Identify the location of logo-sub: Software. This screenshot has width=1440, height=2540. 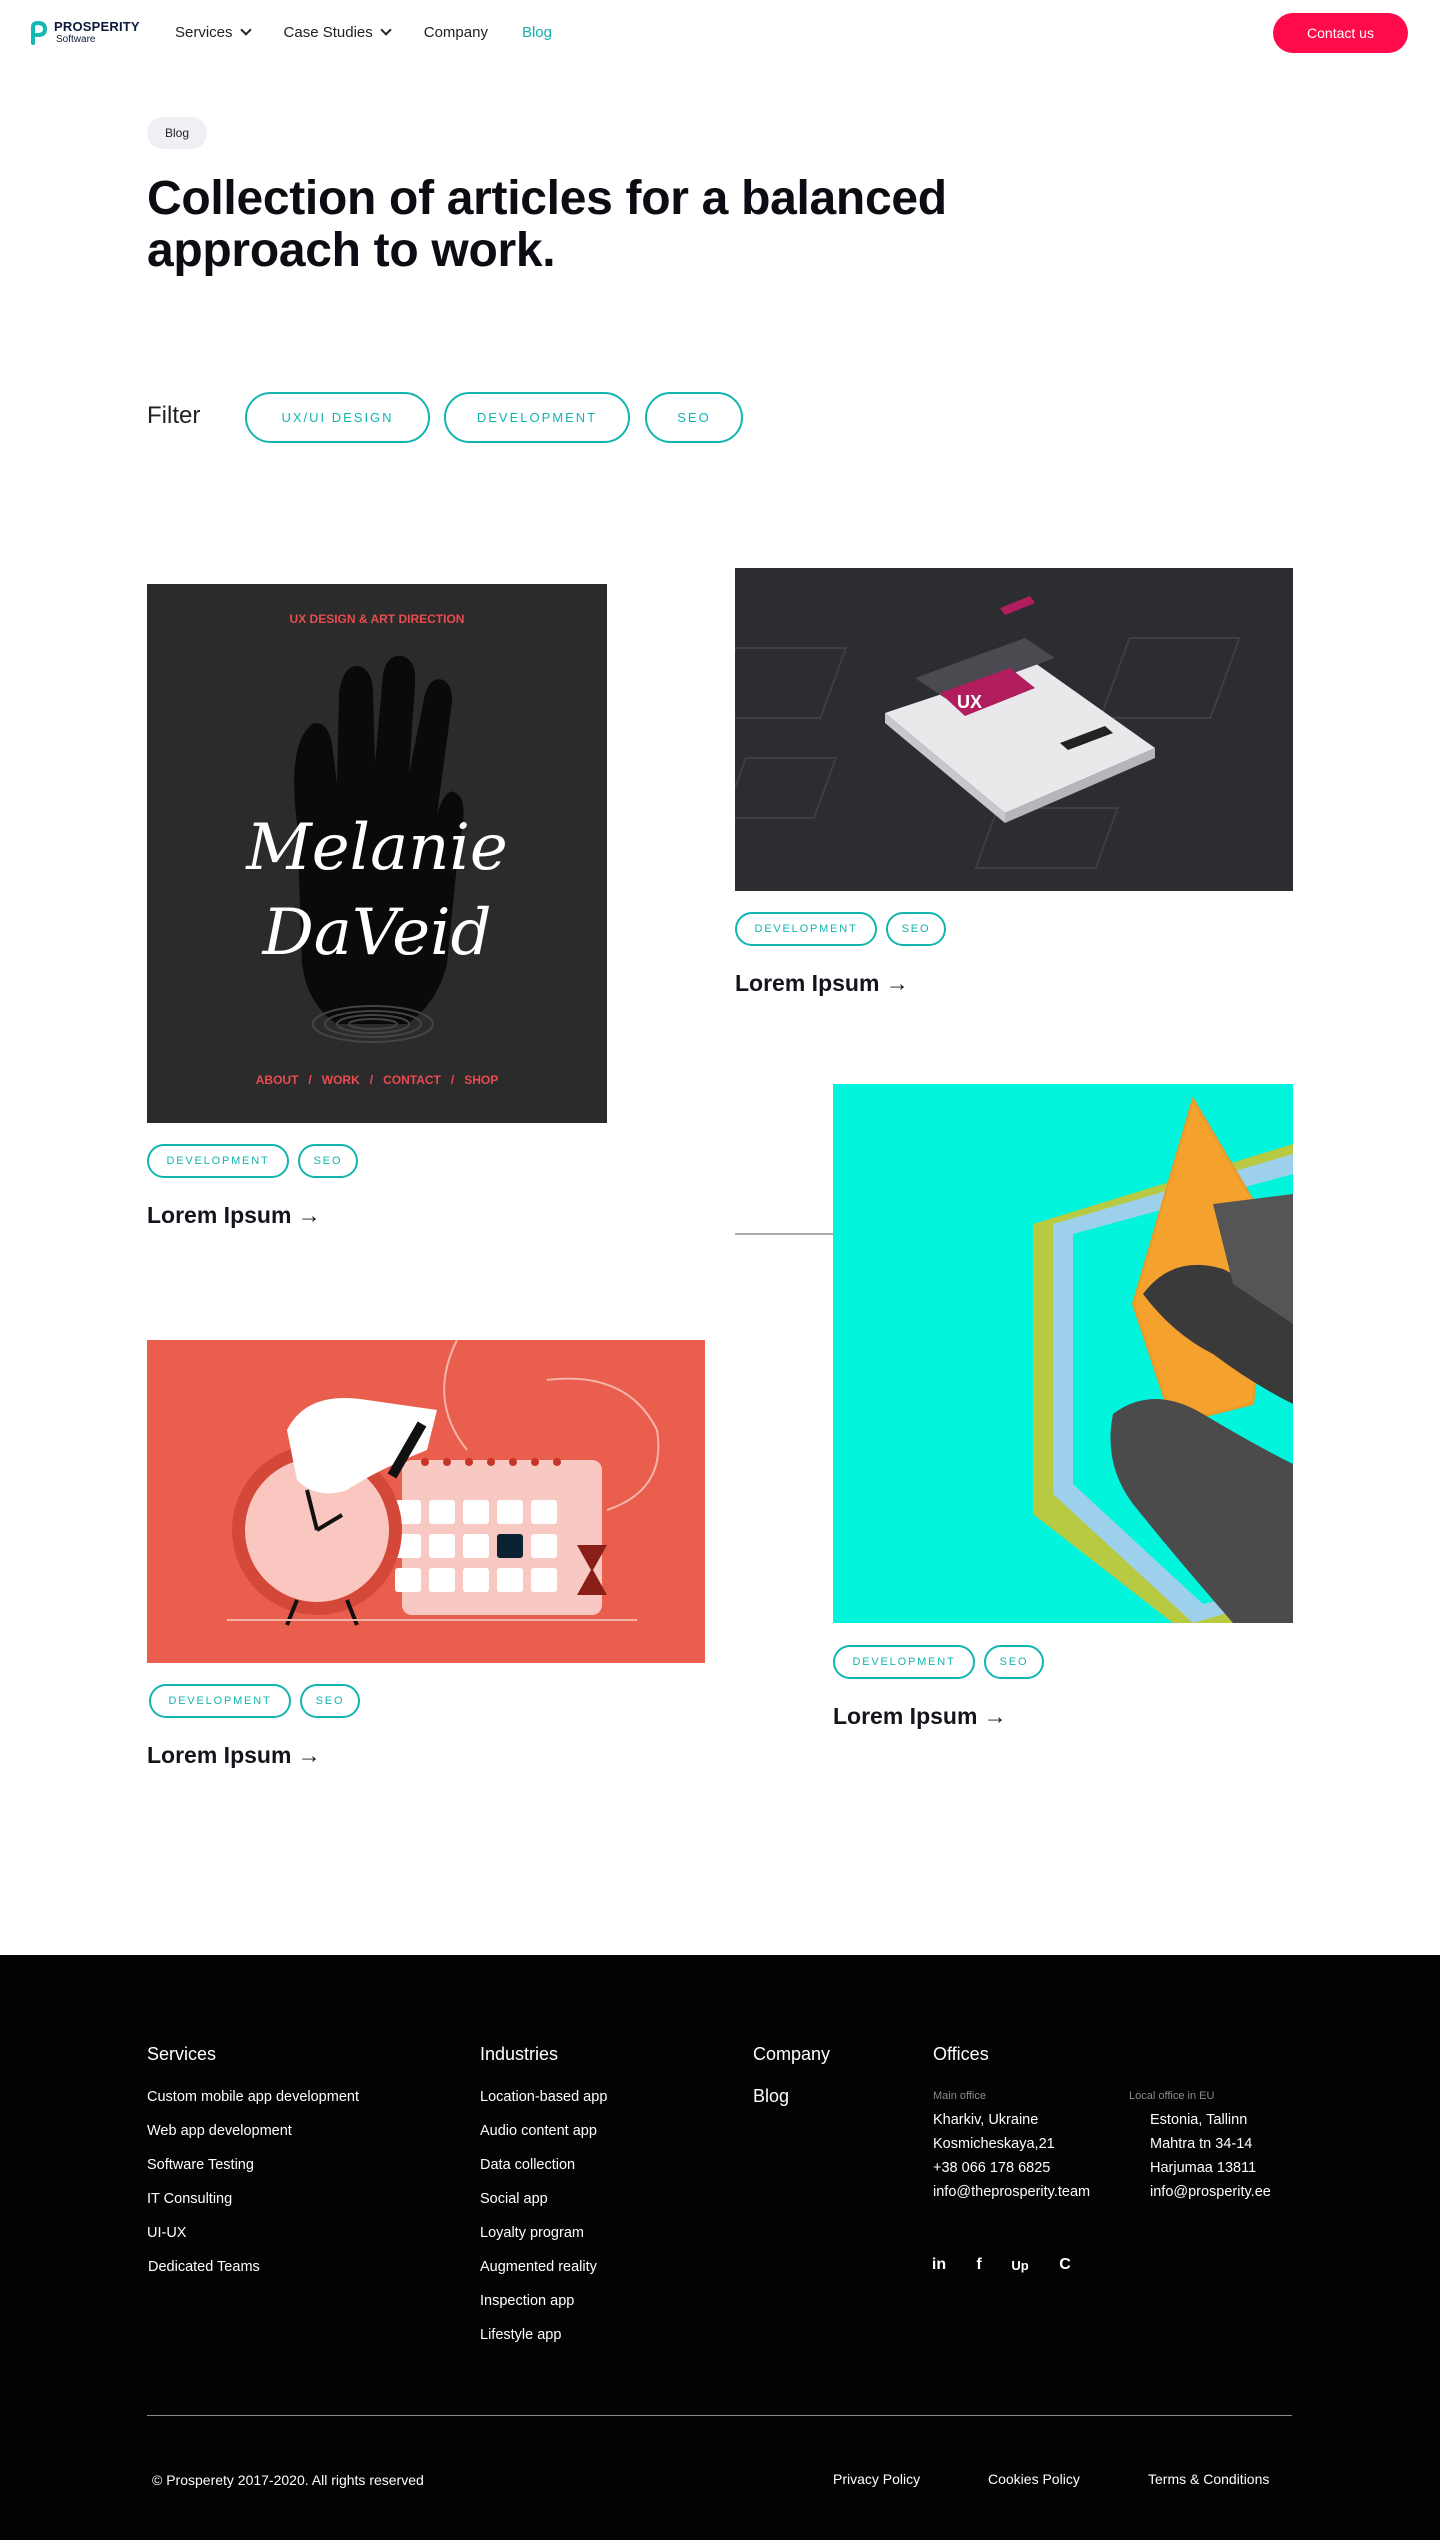
(76, 39).